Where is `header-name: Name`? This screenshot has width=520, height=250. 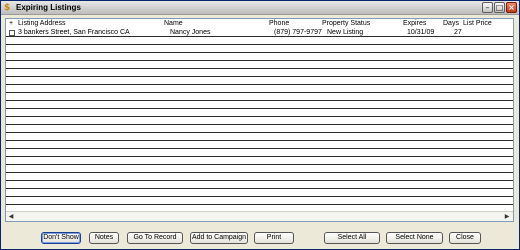
header-name: Name is located at coordinates (173, 24).